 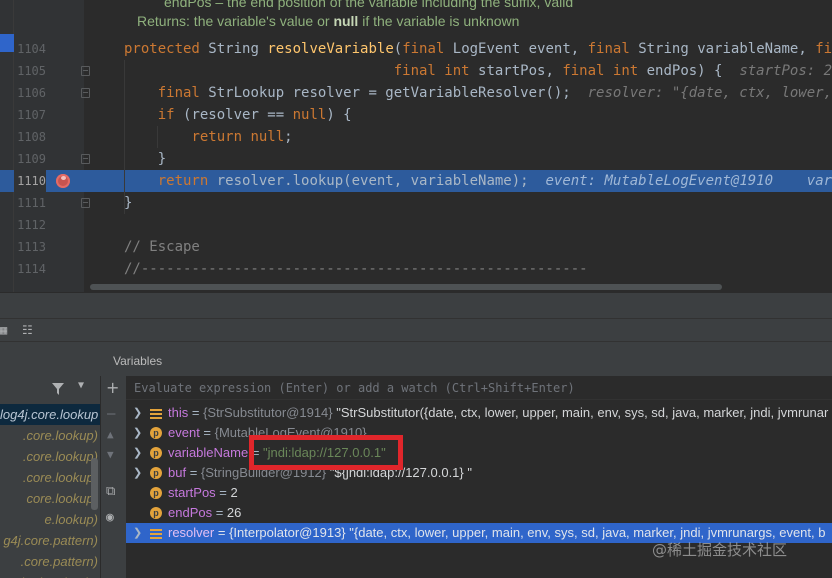 I want to click on variable-name: endPos, so click(x=190, y=512).